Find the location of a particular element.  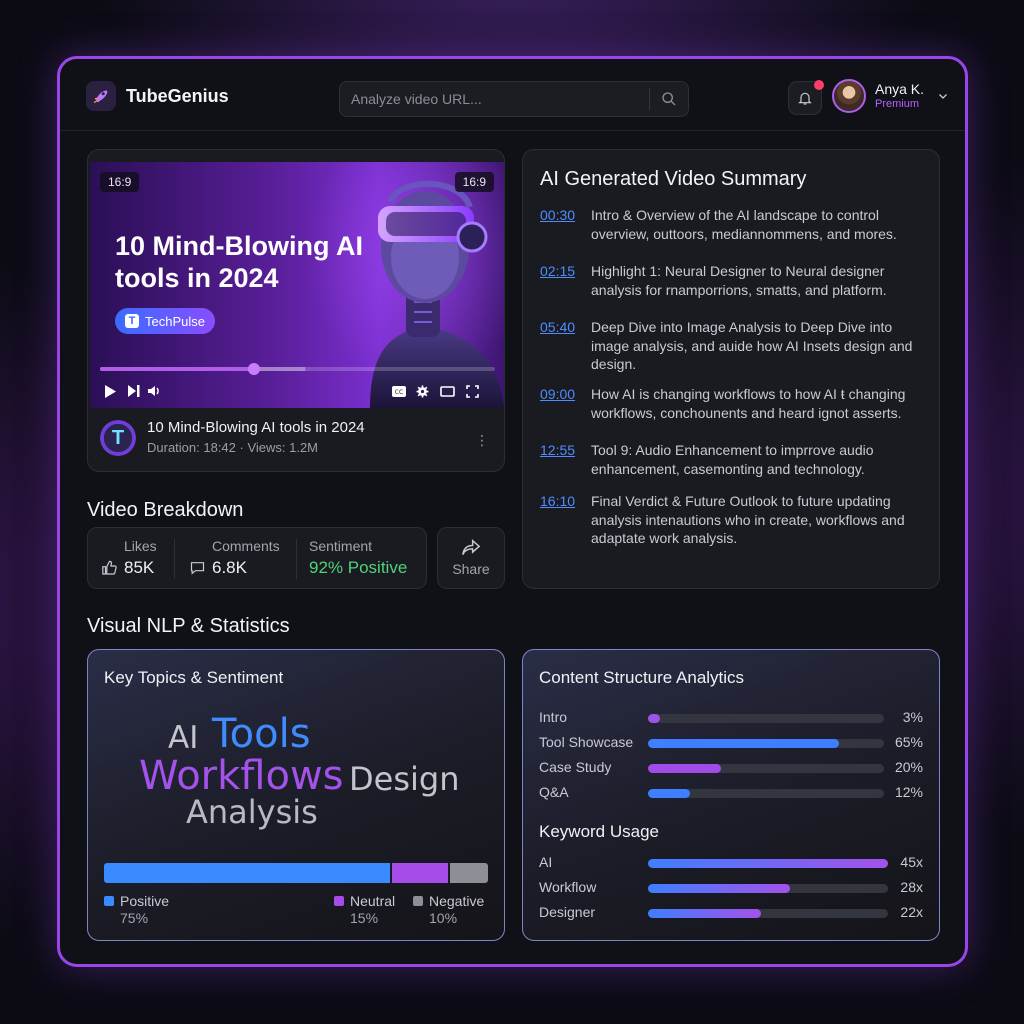

search-bar is located at coordinates (514, 99).